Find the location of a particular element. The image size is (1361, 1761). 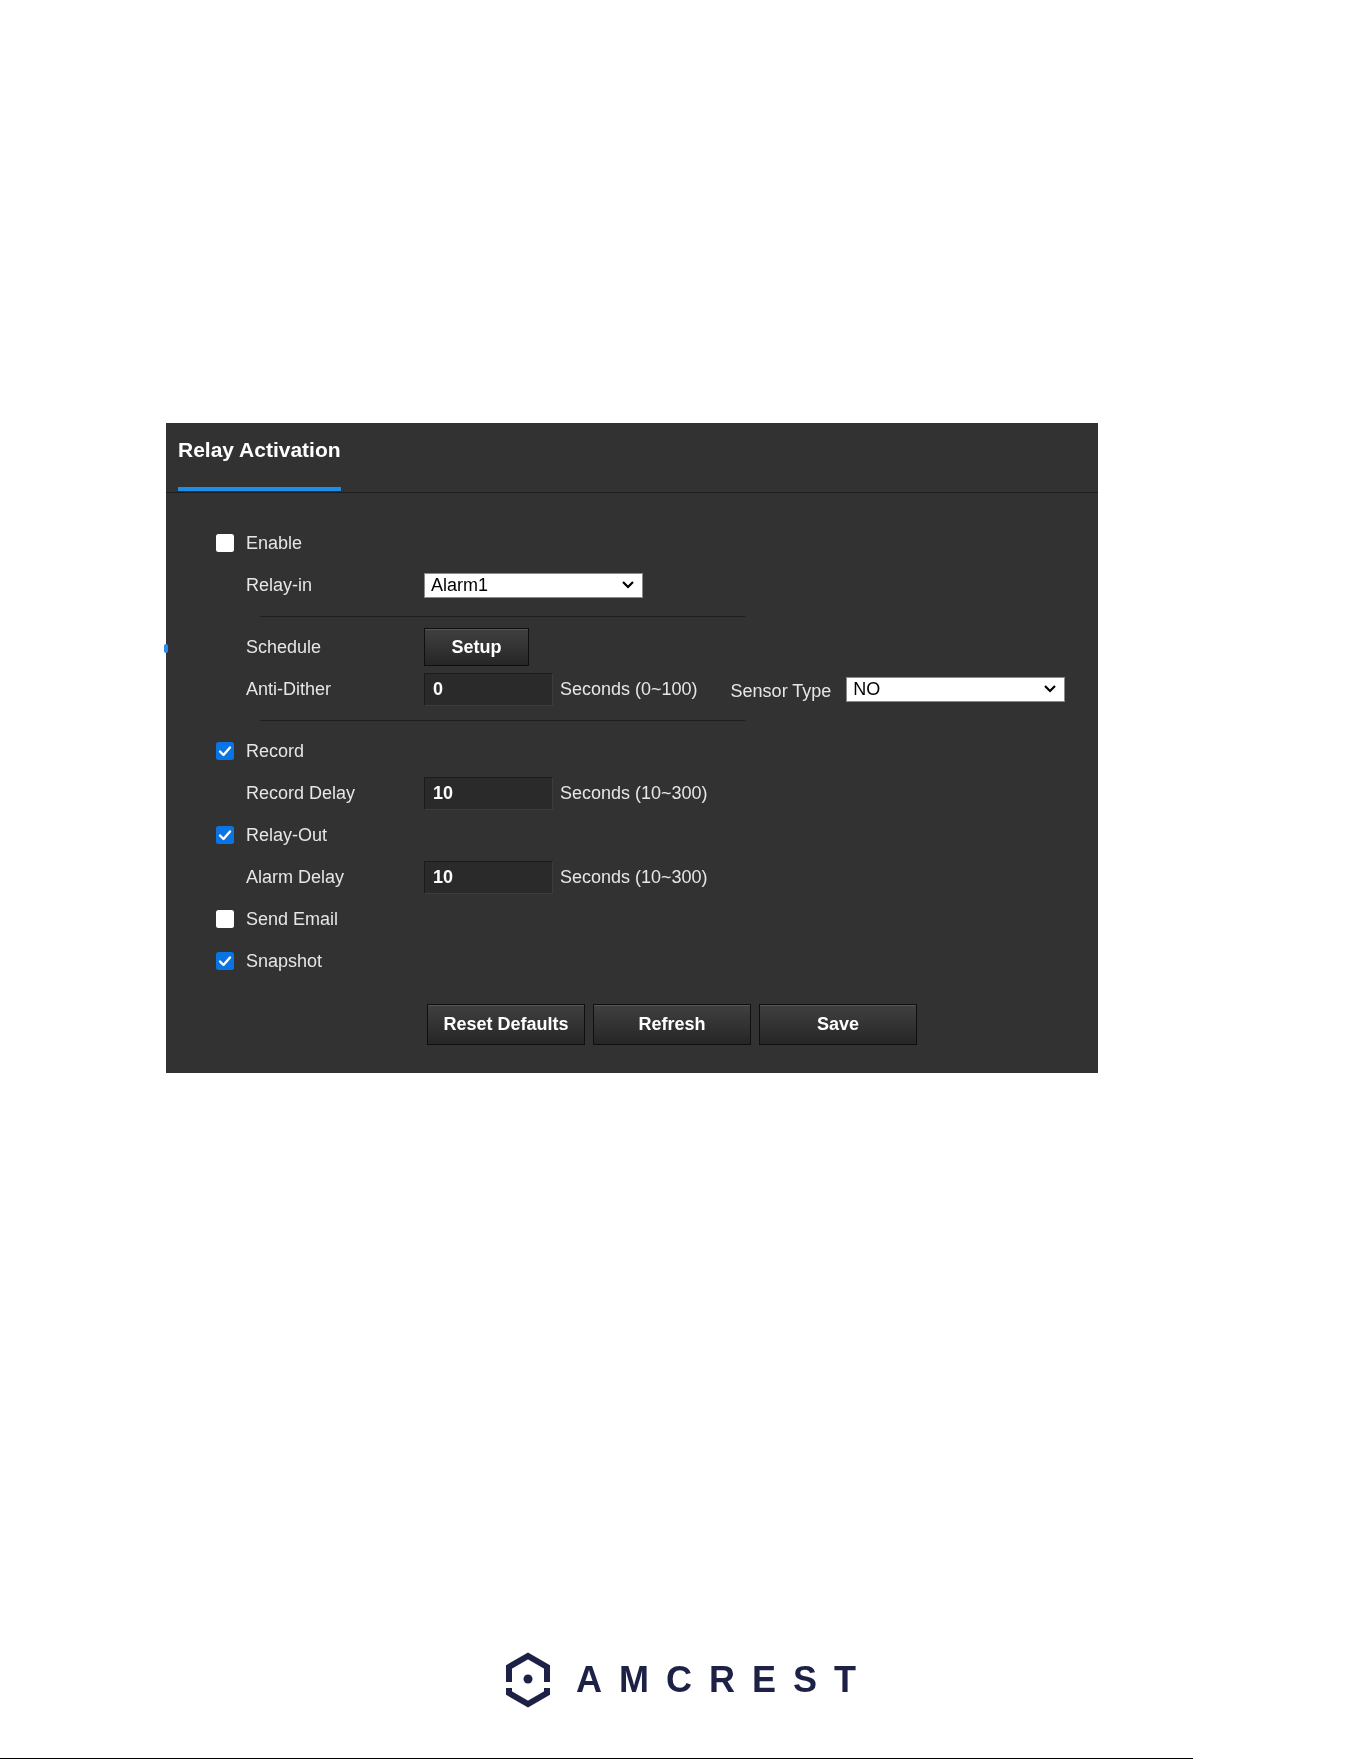

field-label: Relay-in is located at coordinates (280, 585).